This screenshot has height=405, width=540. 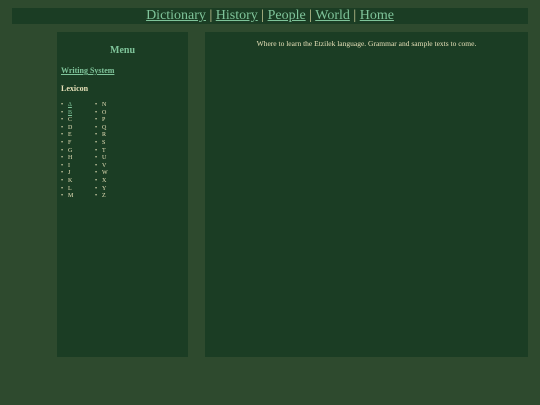 I want to click on lexicon-letter-item: • K, so click(x=67, y=182).